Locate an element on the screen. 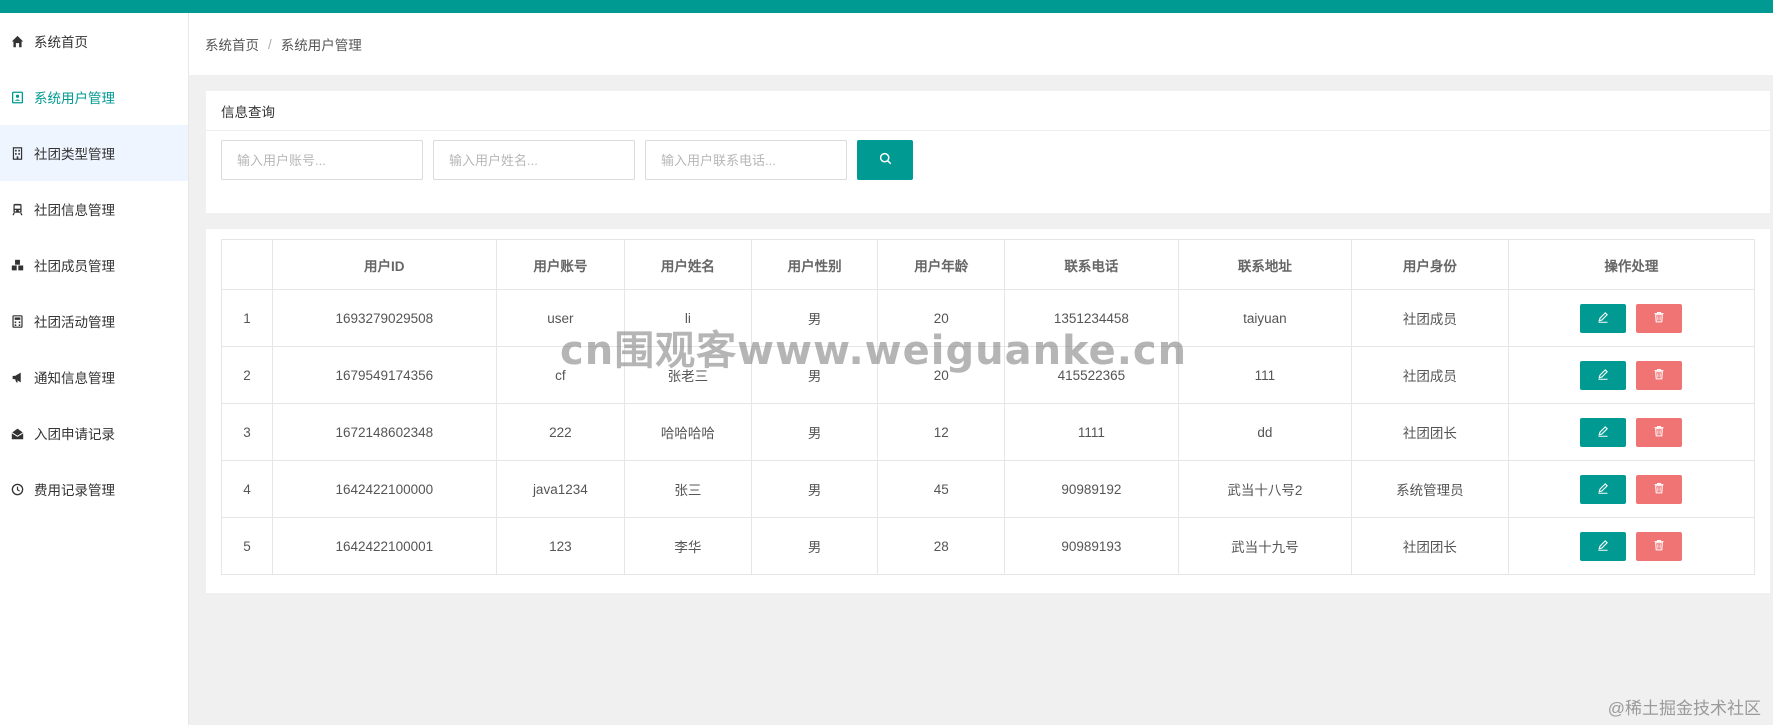  sidebar-item-label: 社团信息管理 is located at coordinates (74, 210).